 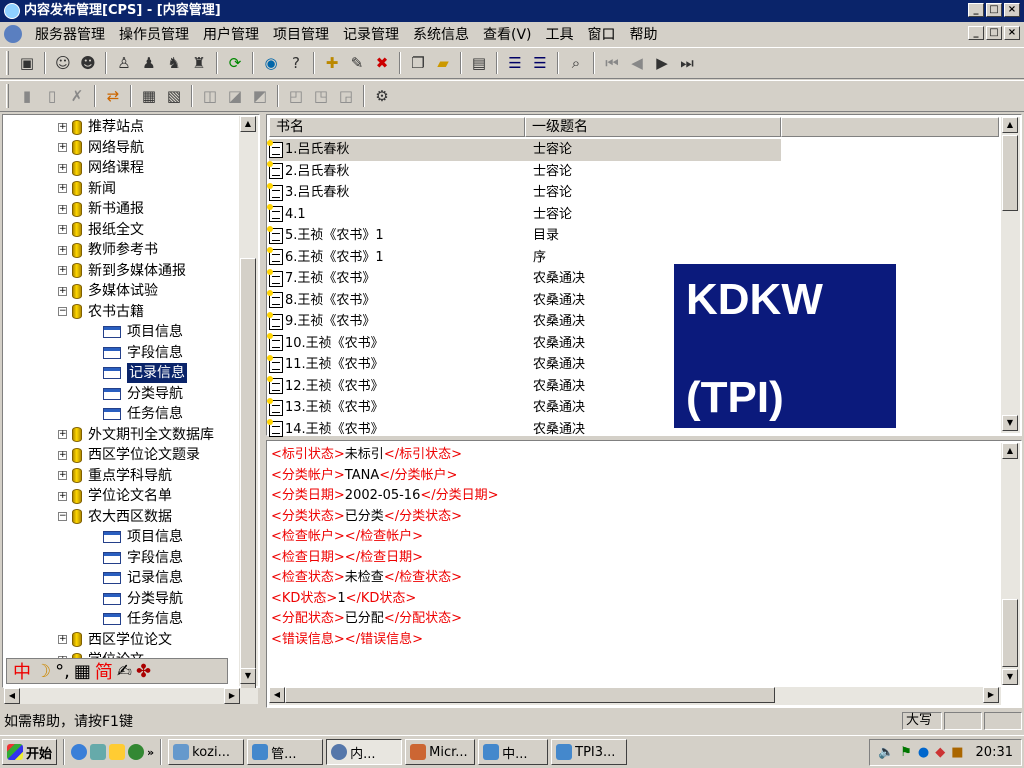 What do you see at coordinates (210, 96) in the screenshot?
I see `chart-icon: ◫` at bounding box center [210, 96].